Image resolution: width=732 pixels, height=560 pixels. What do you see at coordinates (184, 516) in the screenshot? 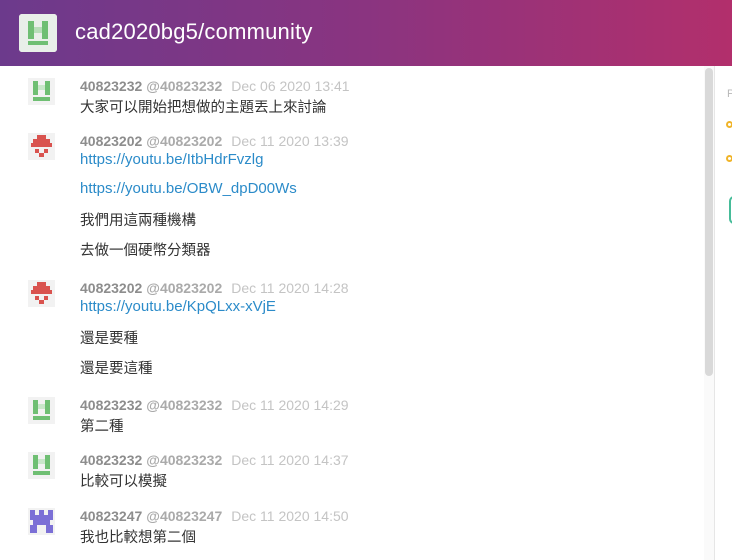
I see `message-handle: @40823247` at bounding box center [184, 516].